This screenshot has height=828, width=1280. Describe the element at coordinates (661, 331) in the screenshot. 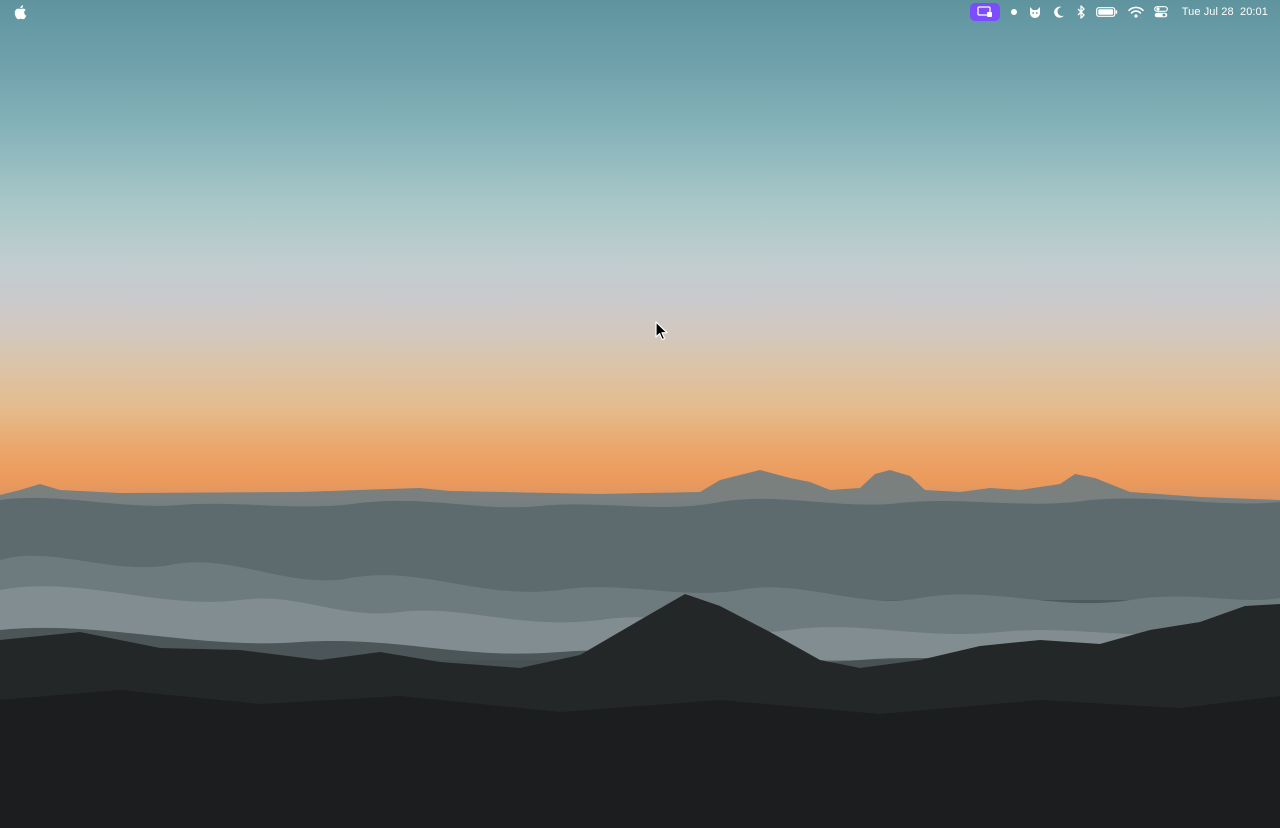

I see `arrow-cursor-icon` at that location.